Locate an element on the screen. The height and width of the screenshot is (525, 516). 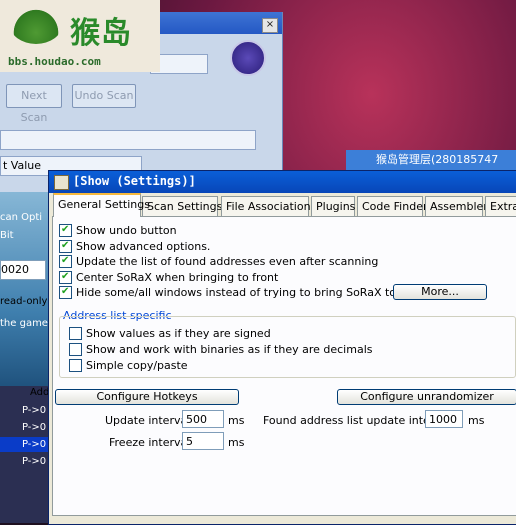
update-interval-input: 500 is located at coordinates (203, 419).